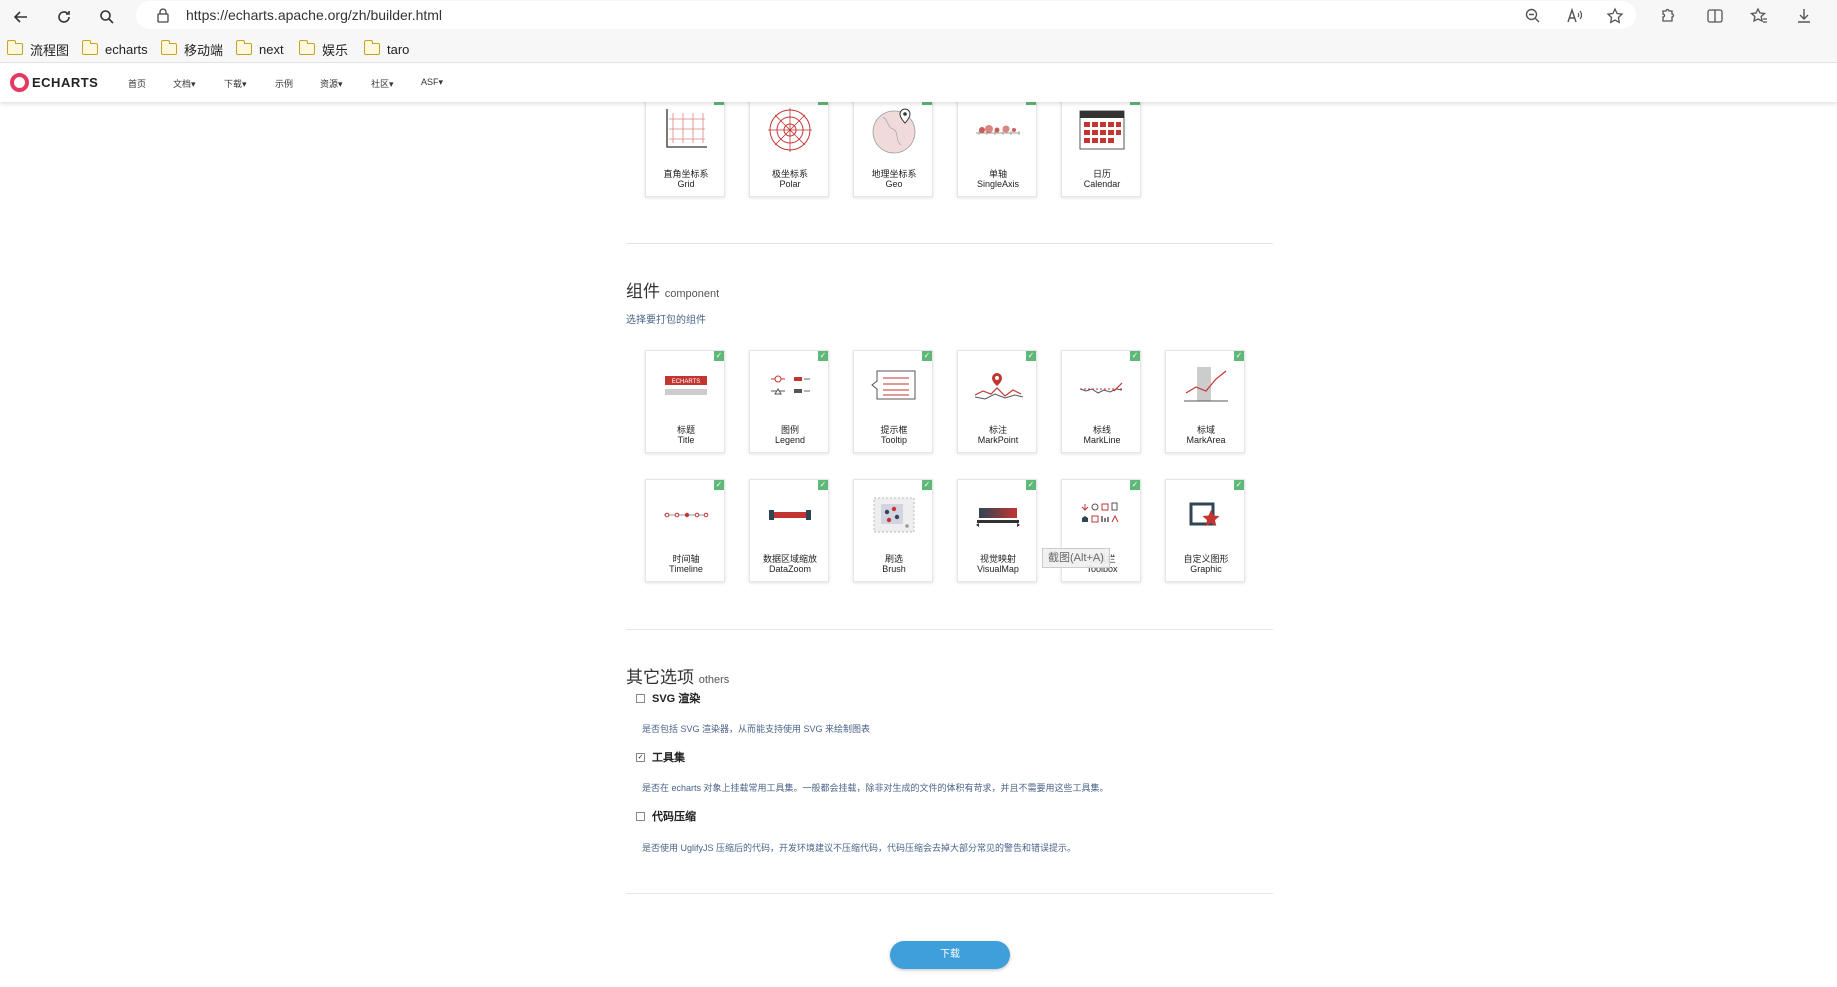 The width and height of the screenshot is (1837, 987). What do you see at coordinates (54, 82) in the screenshot?
I see `echarts-logo: ECHARTS` at bounding box center [54, 82].